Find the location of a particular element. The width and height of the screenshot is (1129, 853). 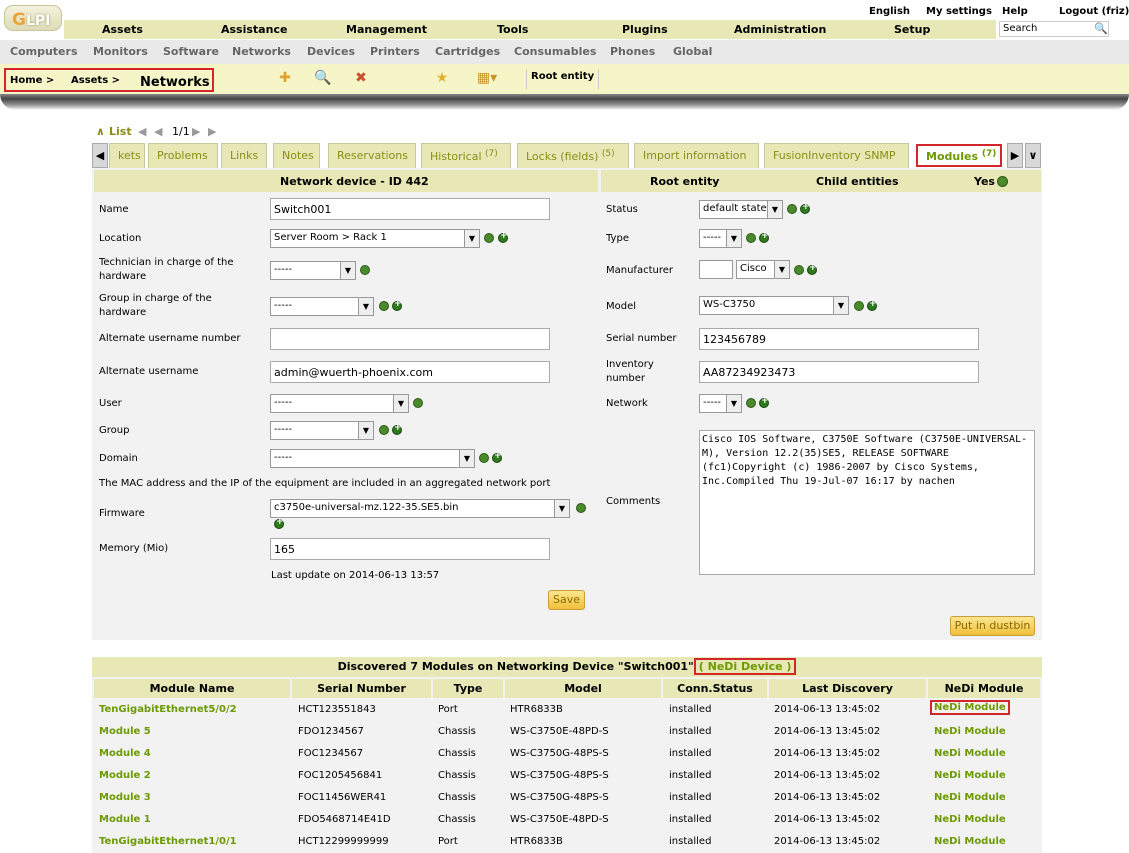

breadcrumb-networks: Networks is located at coordinates (175, 82).